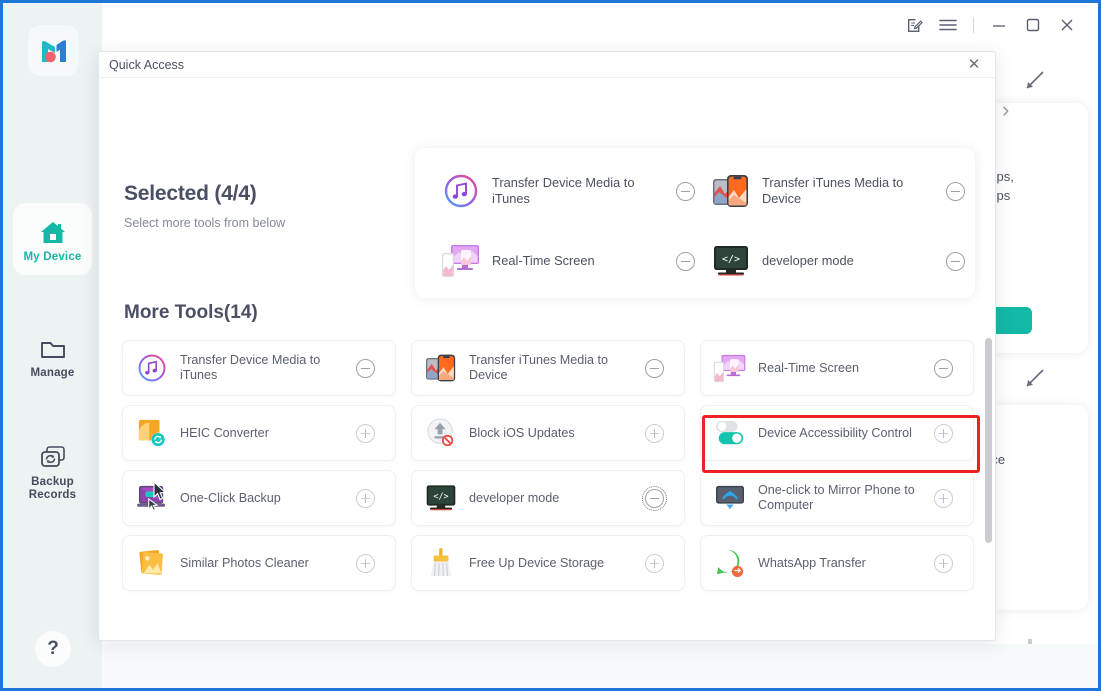  I want to click on similar-photos-icon, so click(152, 563).